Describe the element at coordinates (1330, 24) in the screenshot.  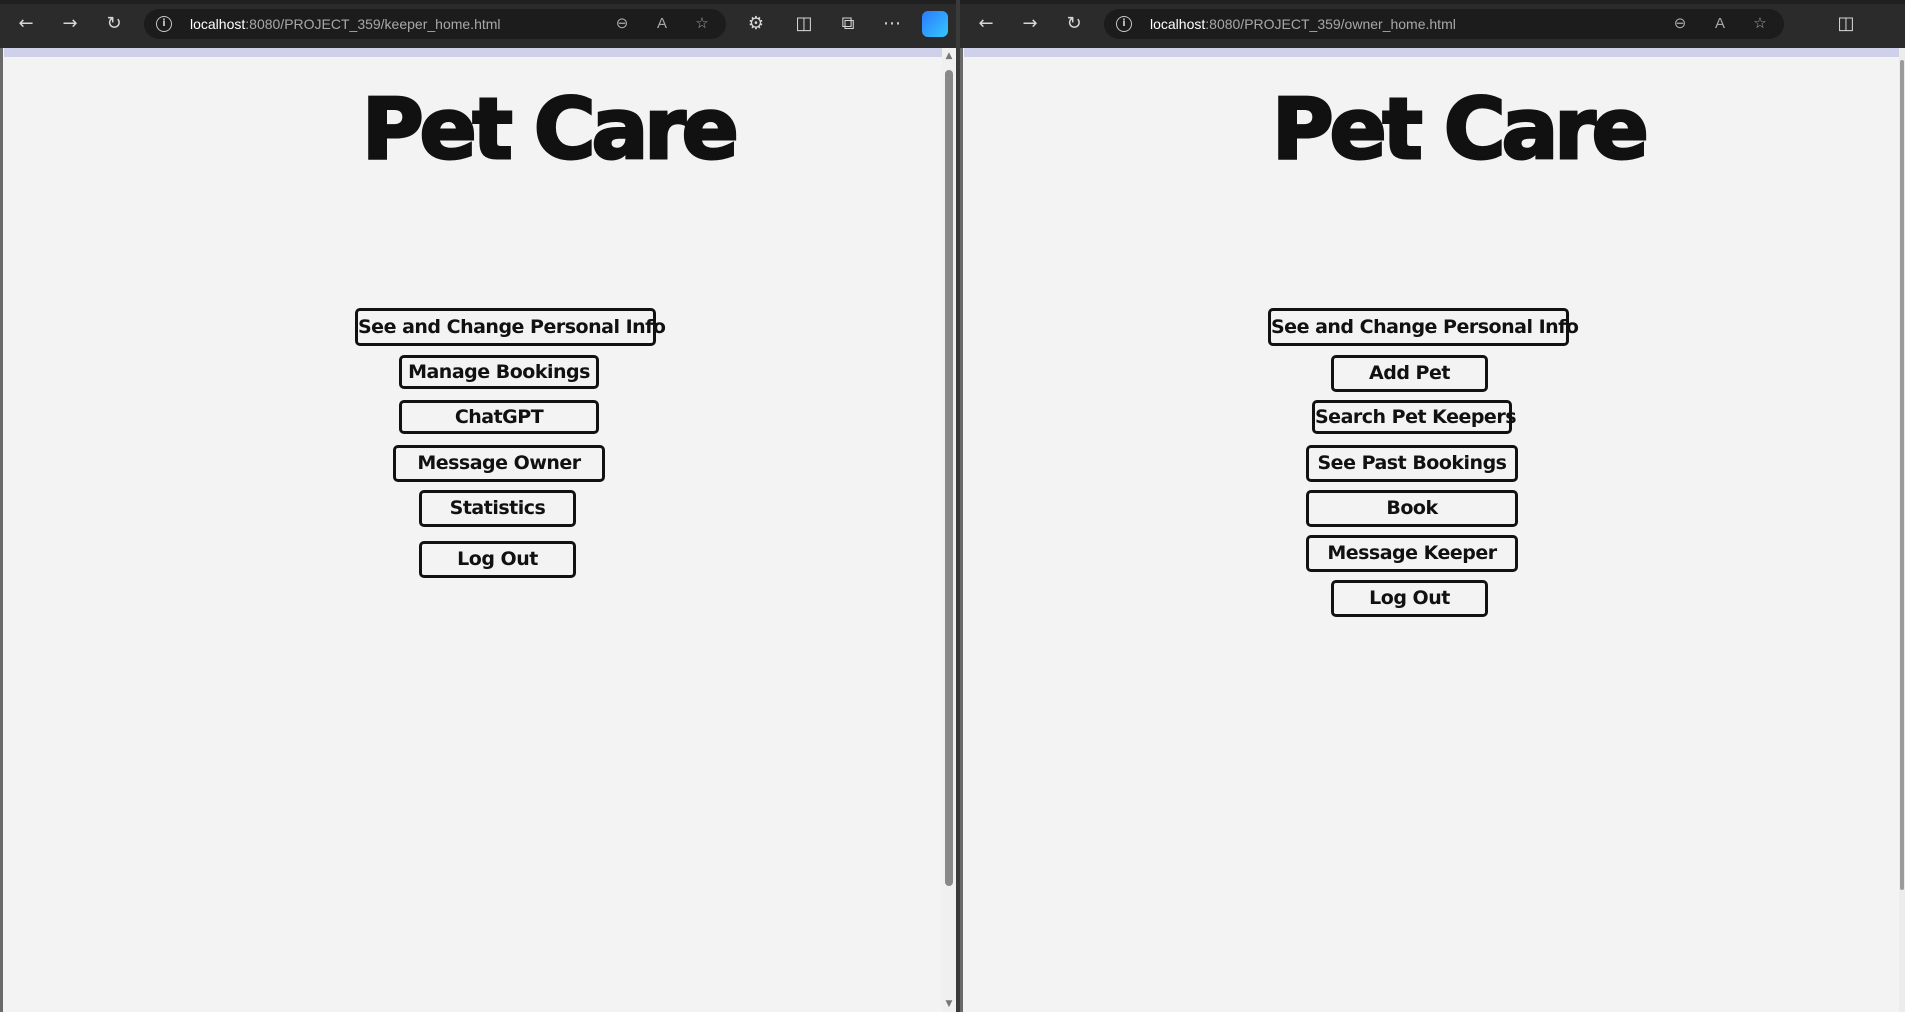
I see `url-path: :8080/PROJECT_359/owner_home.html` at that location.